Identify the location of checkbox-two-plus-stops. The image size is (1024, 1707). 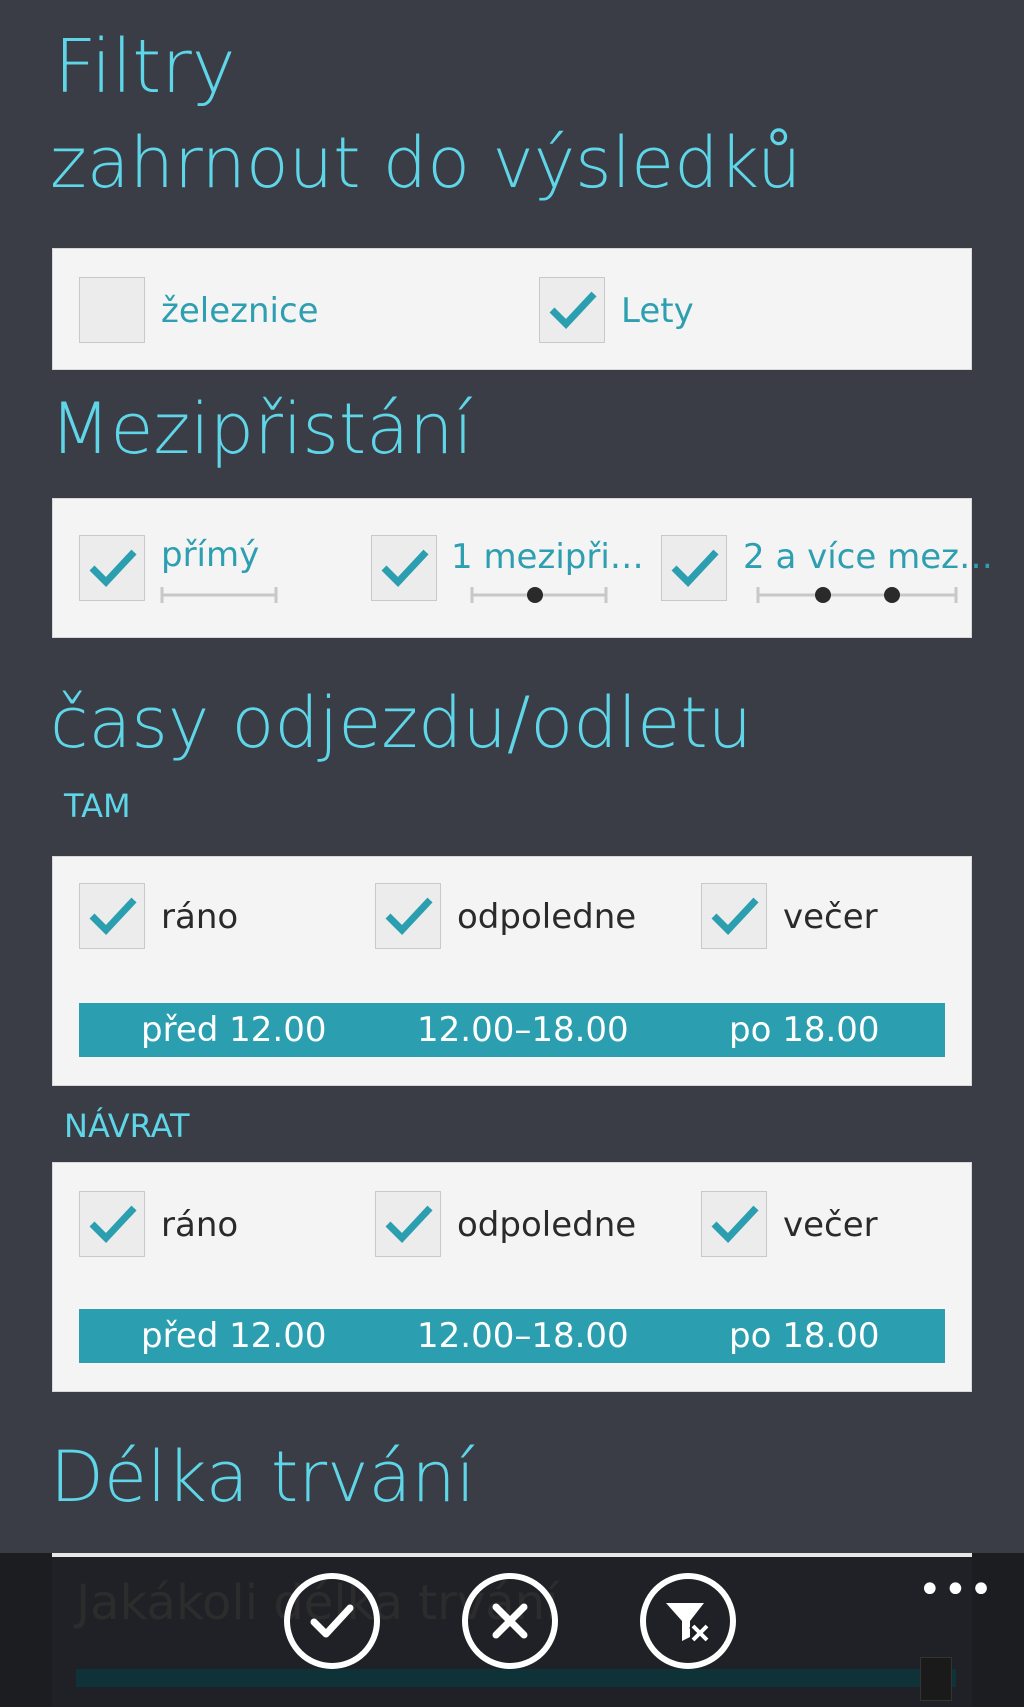
(694, 568).